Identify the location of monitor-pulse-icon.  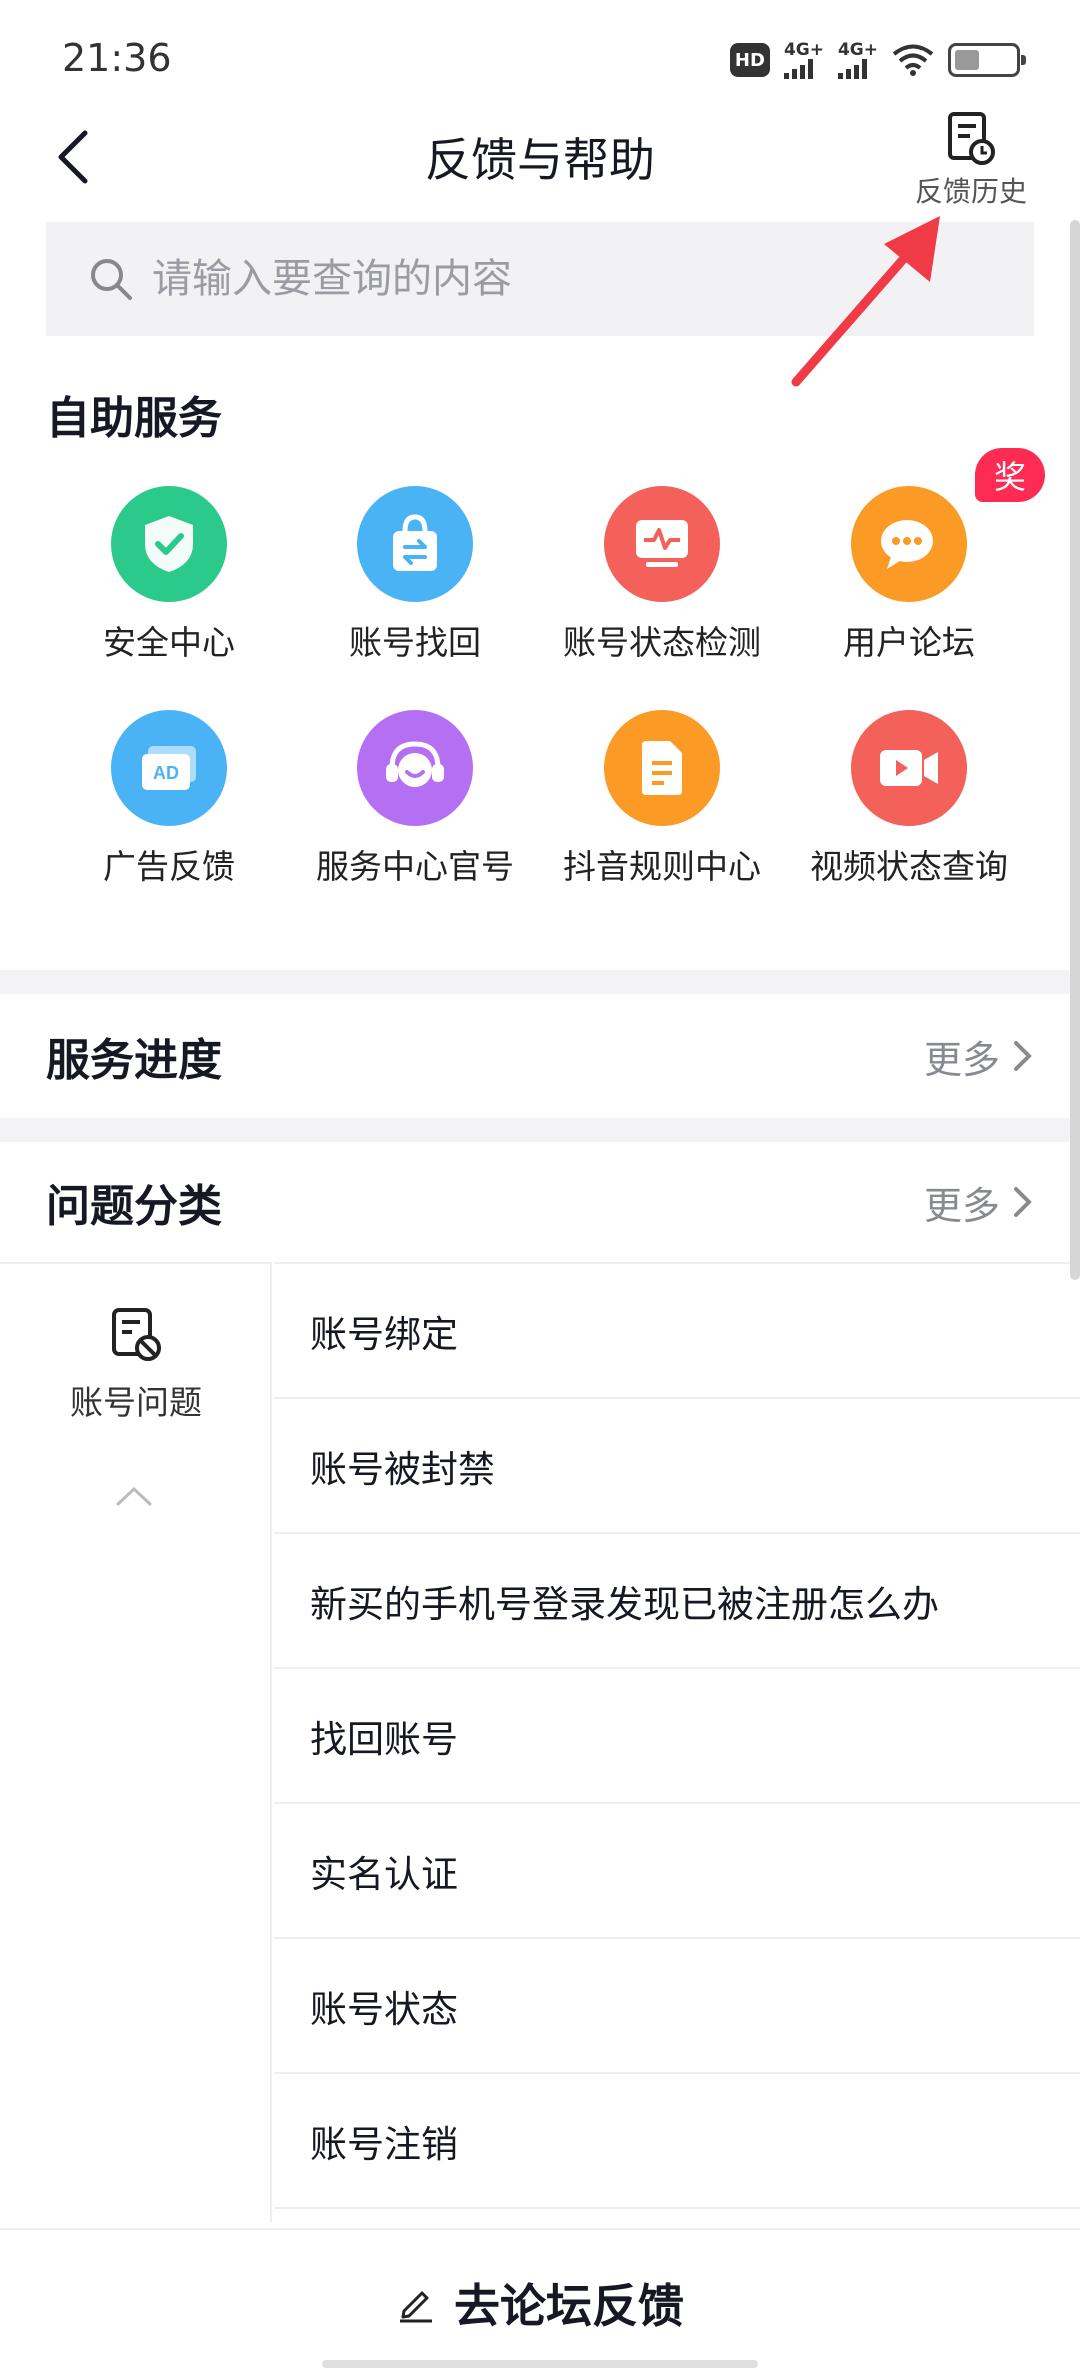
(662, 544).